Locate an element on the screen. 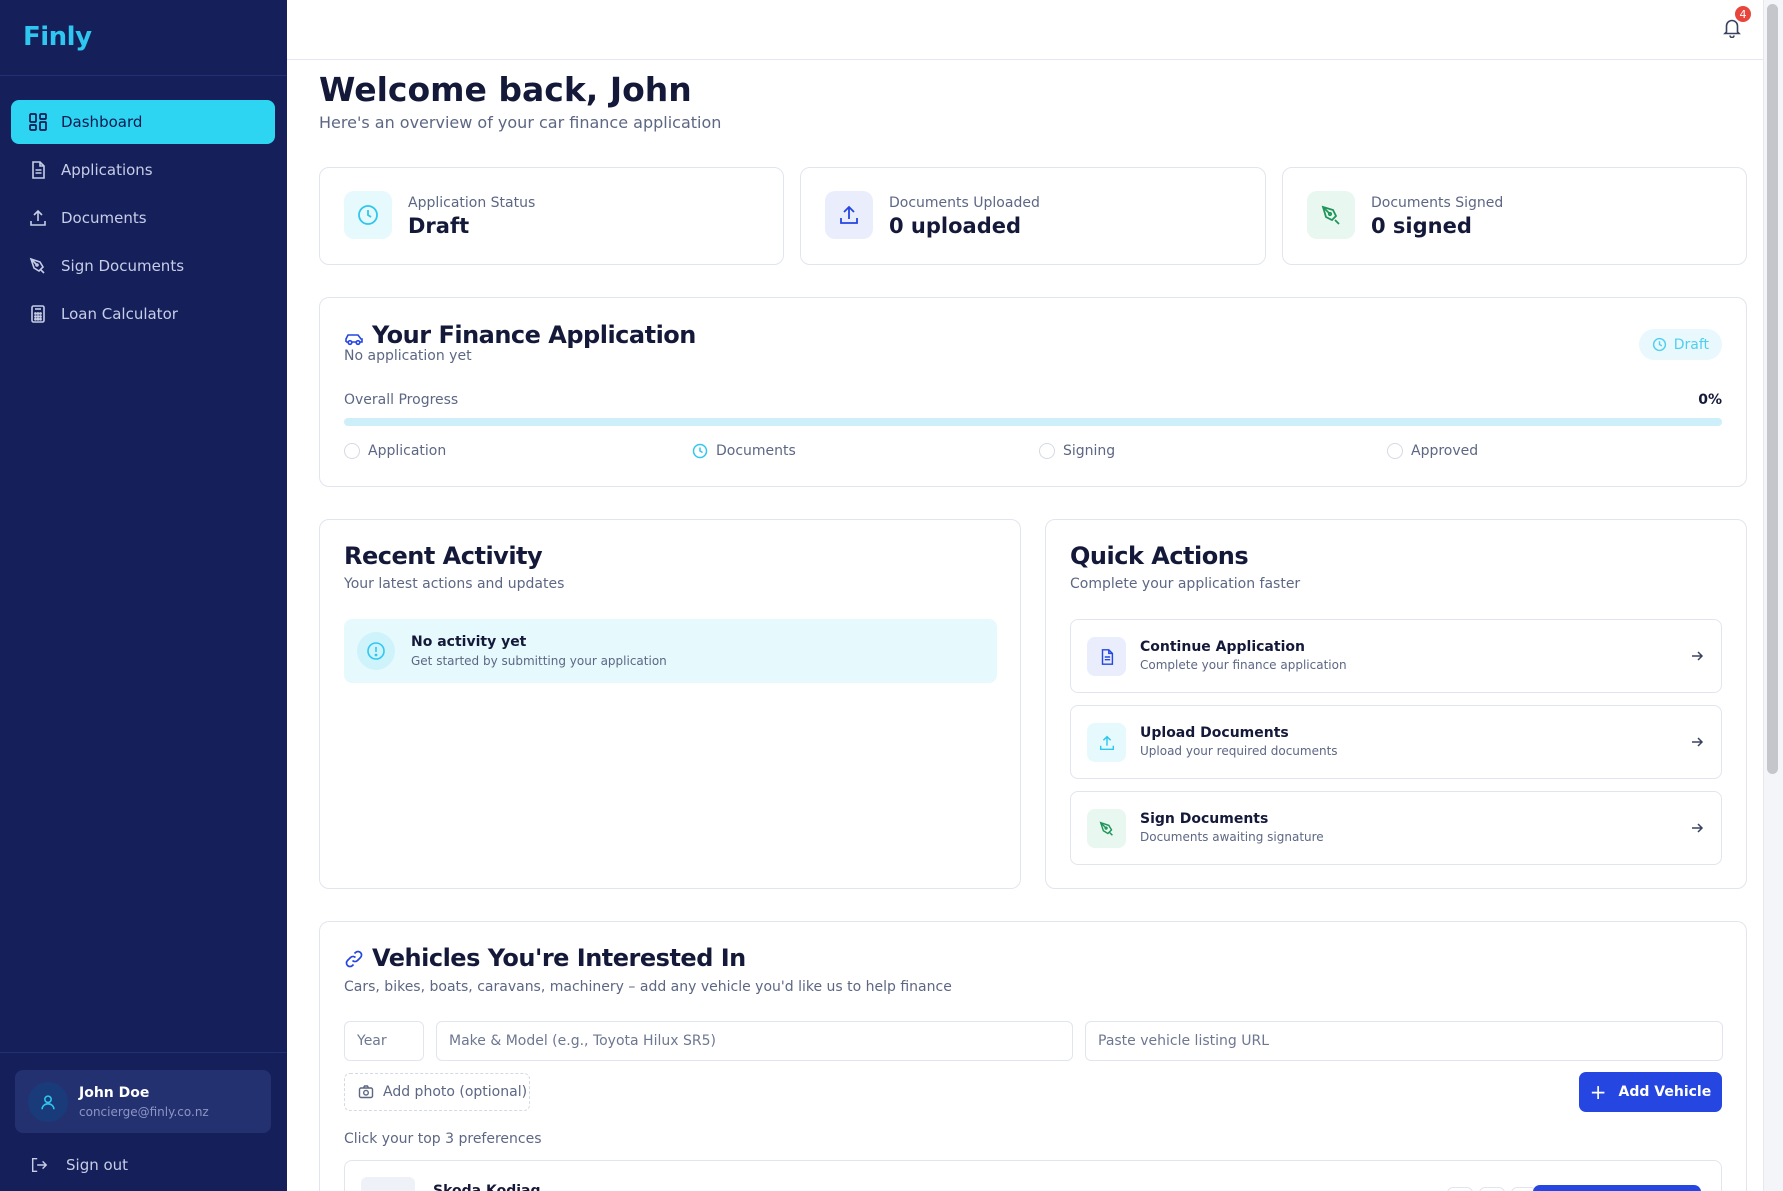 This screenshot has height=1191, width=1783. scrollbar-thumb is located at coordinates (1772, 389).